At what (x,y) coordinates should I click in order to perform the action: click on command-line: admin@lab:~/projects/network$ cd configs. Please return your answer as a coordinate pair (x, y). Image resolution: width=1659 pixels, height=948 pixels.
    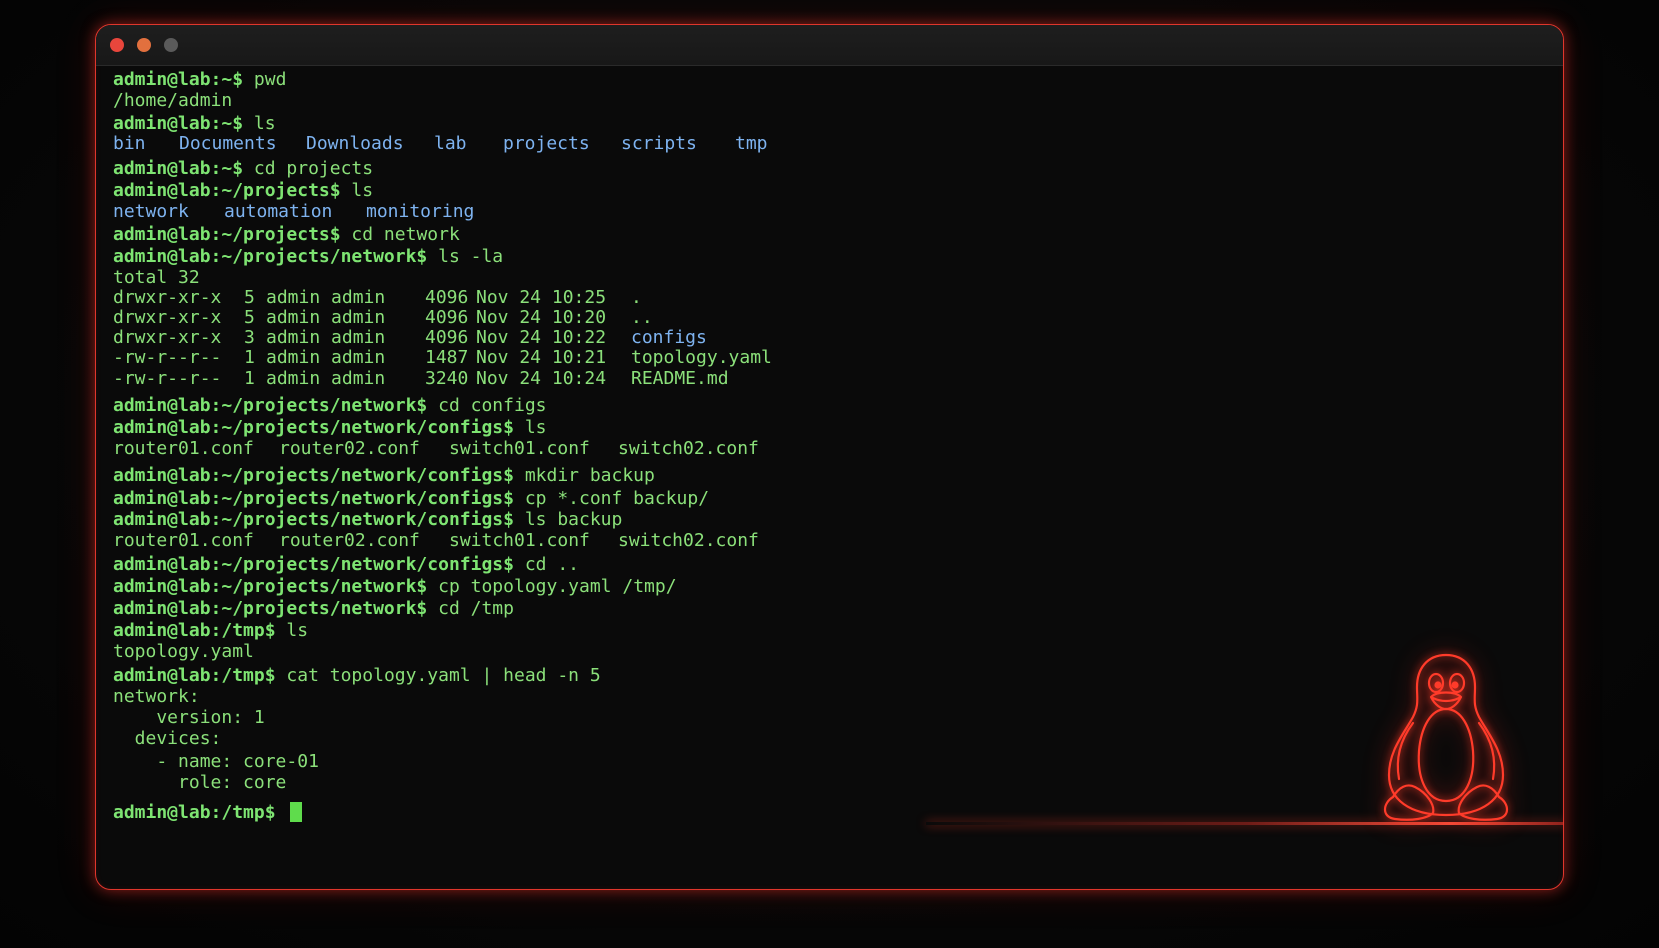
    Looking at the image, I should click on (330, 406).